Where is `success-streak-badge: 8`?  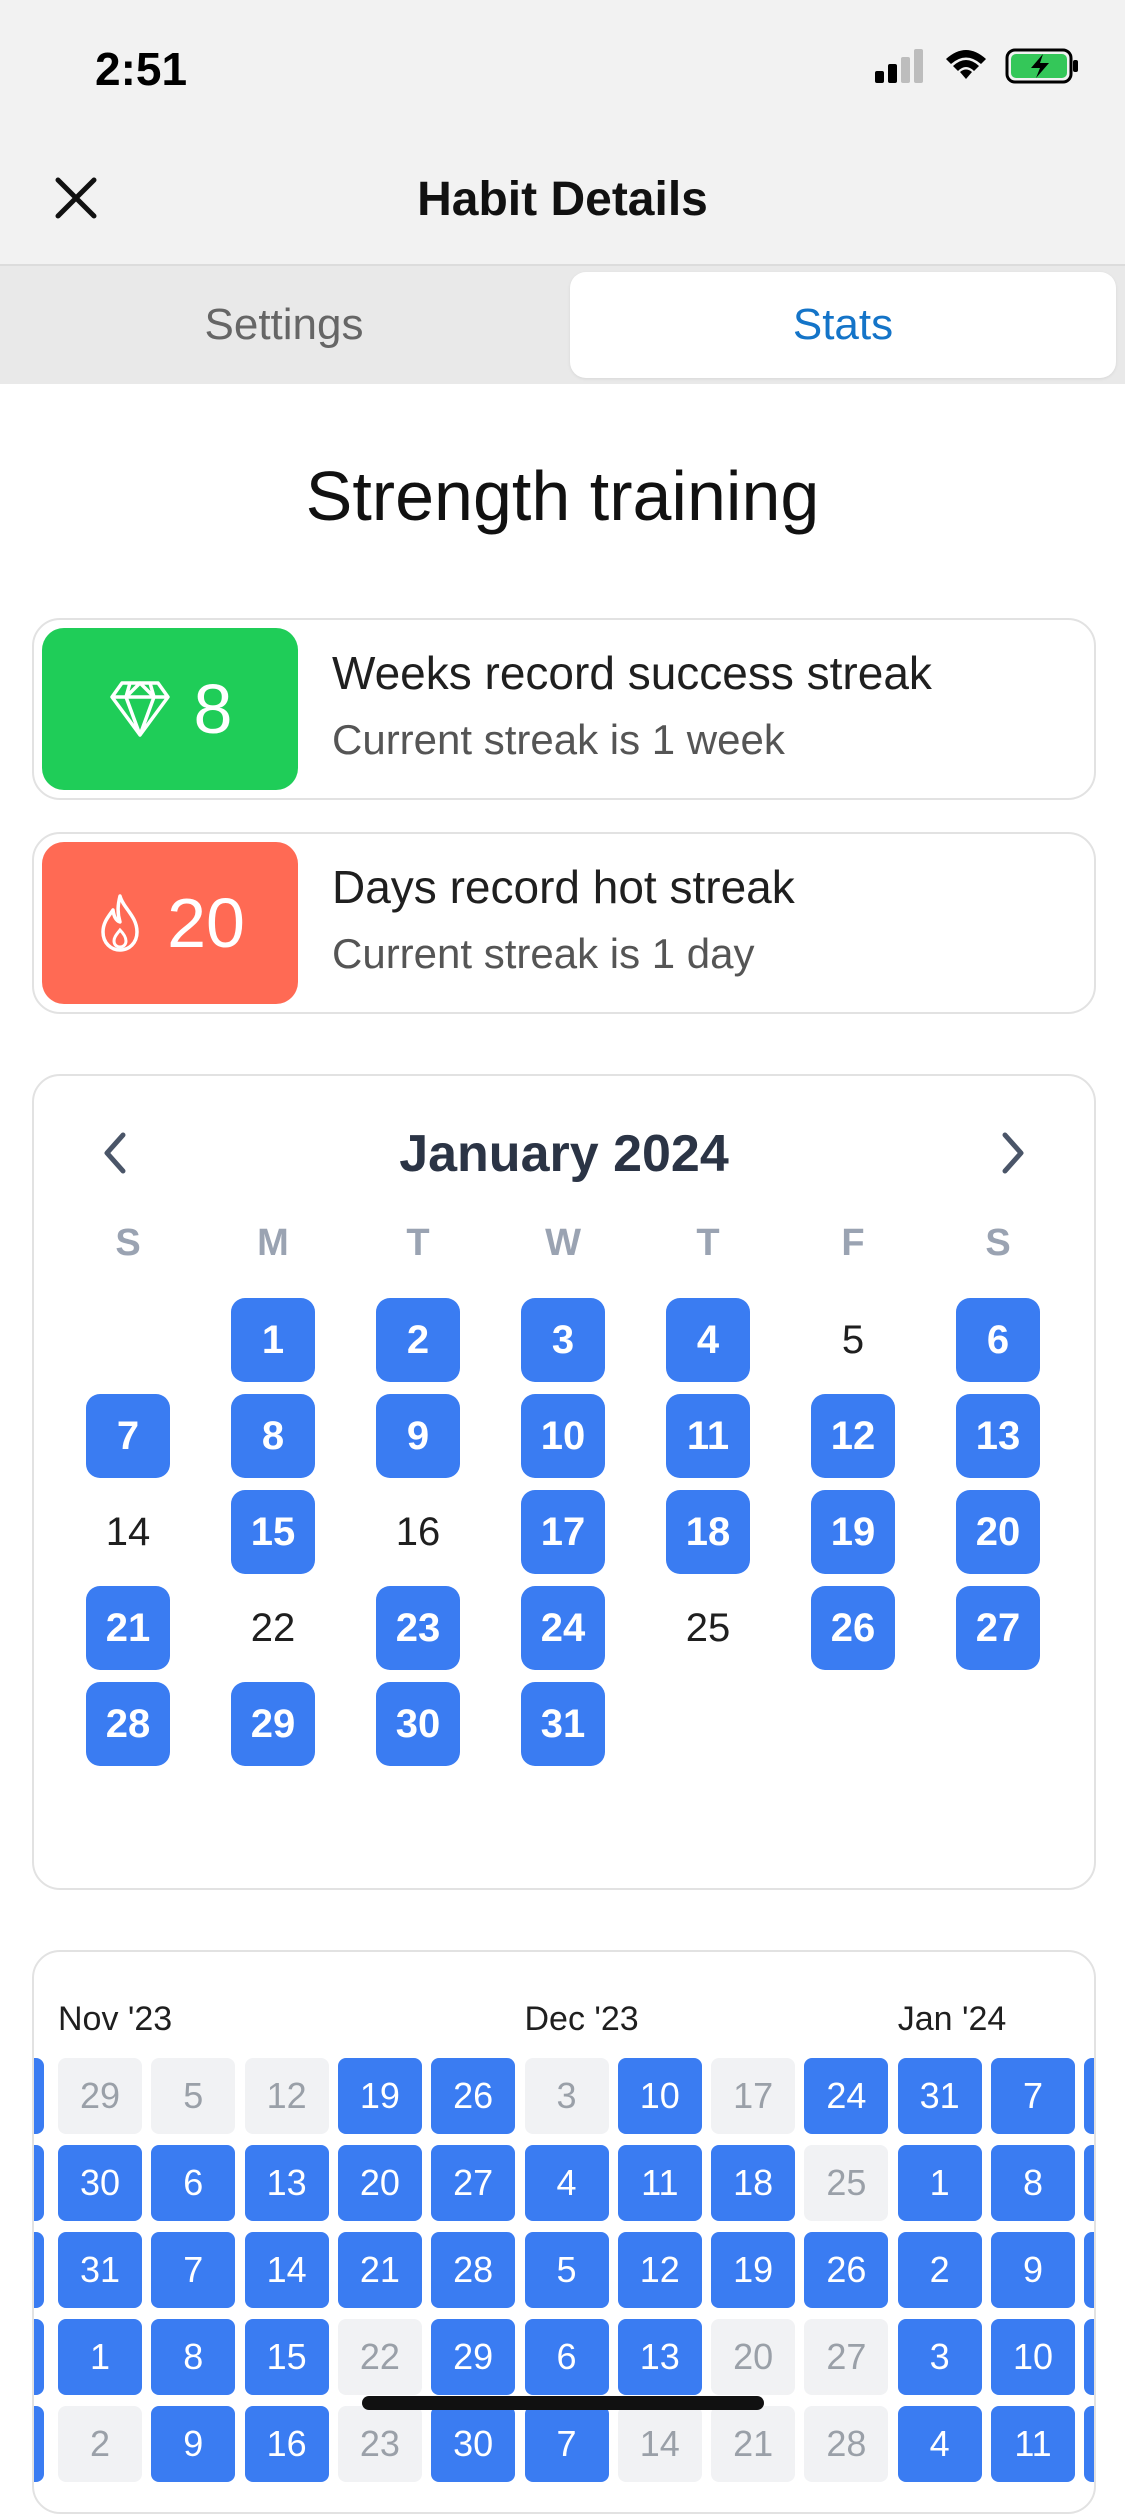 success-streak-badge: 8 is located at coordinates (170, 709).